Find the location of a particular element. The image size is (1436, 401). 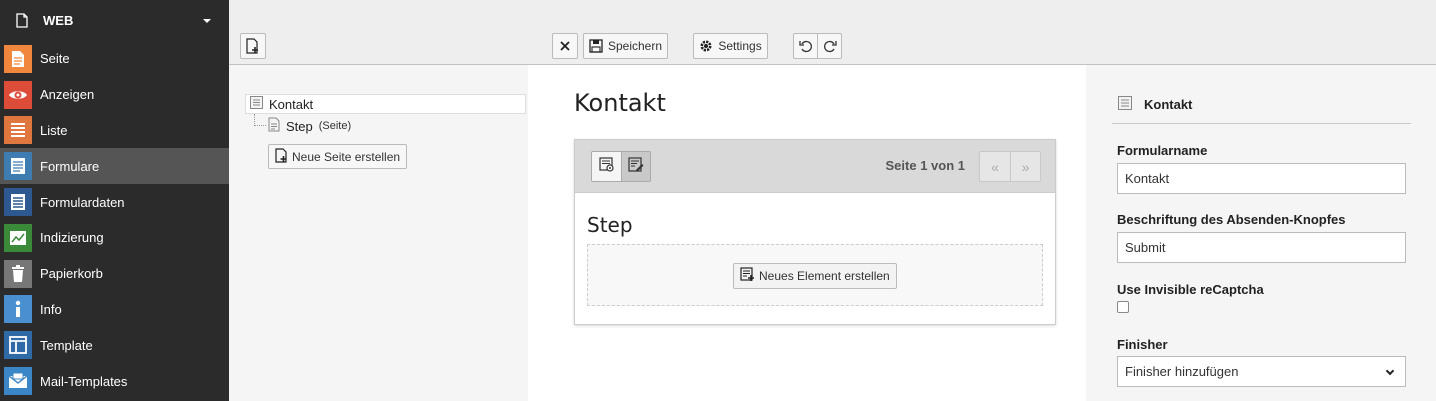

tree-item-step: Step (Seite) is located at coordinates (309, 126).